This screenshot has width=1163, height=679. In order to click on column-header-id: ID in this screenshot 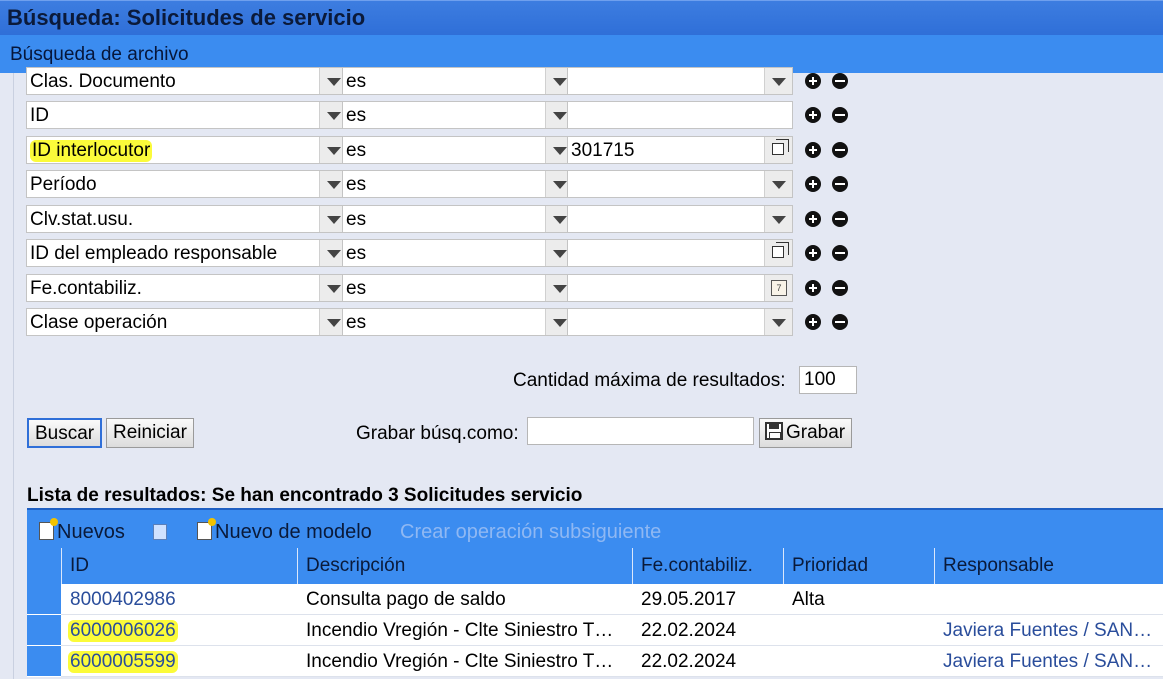, I will do `click(179, 566)`.